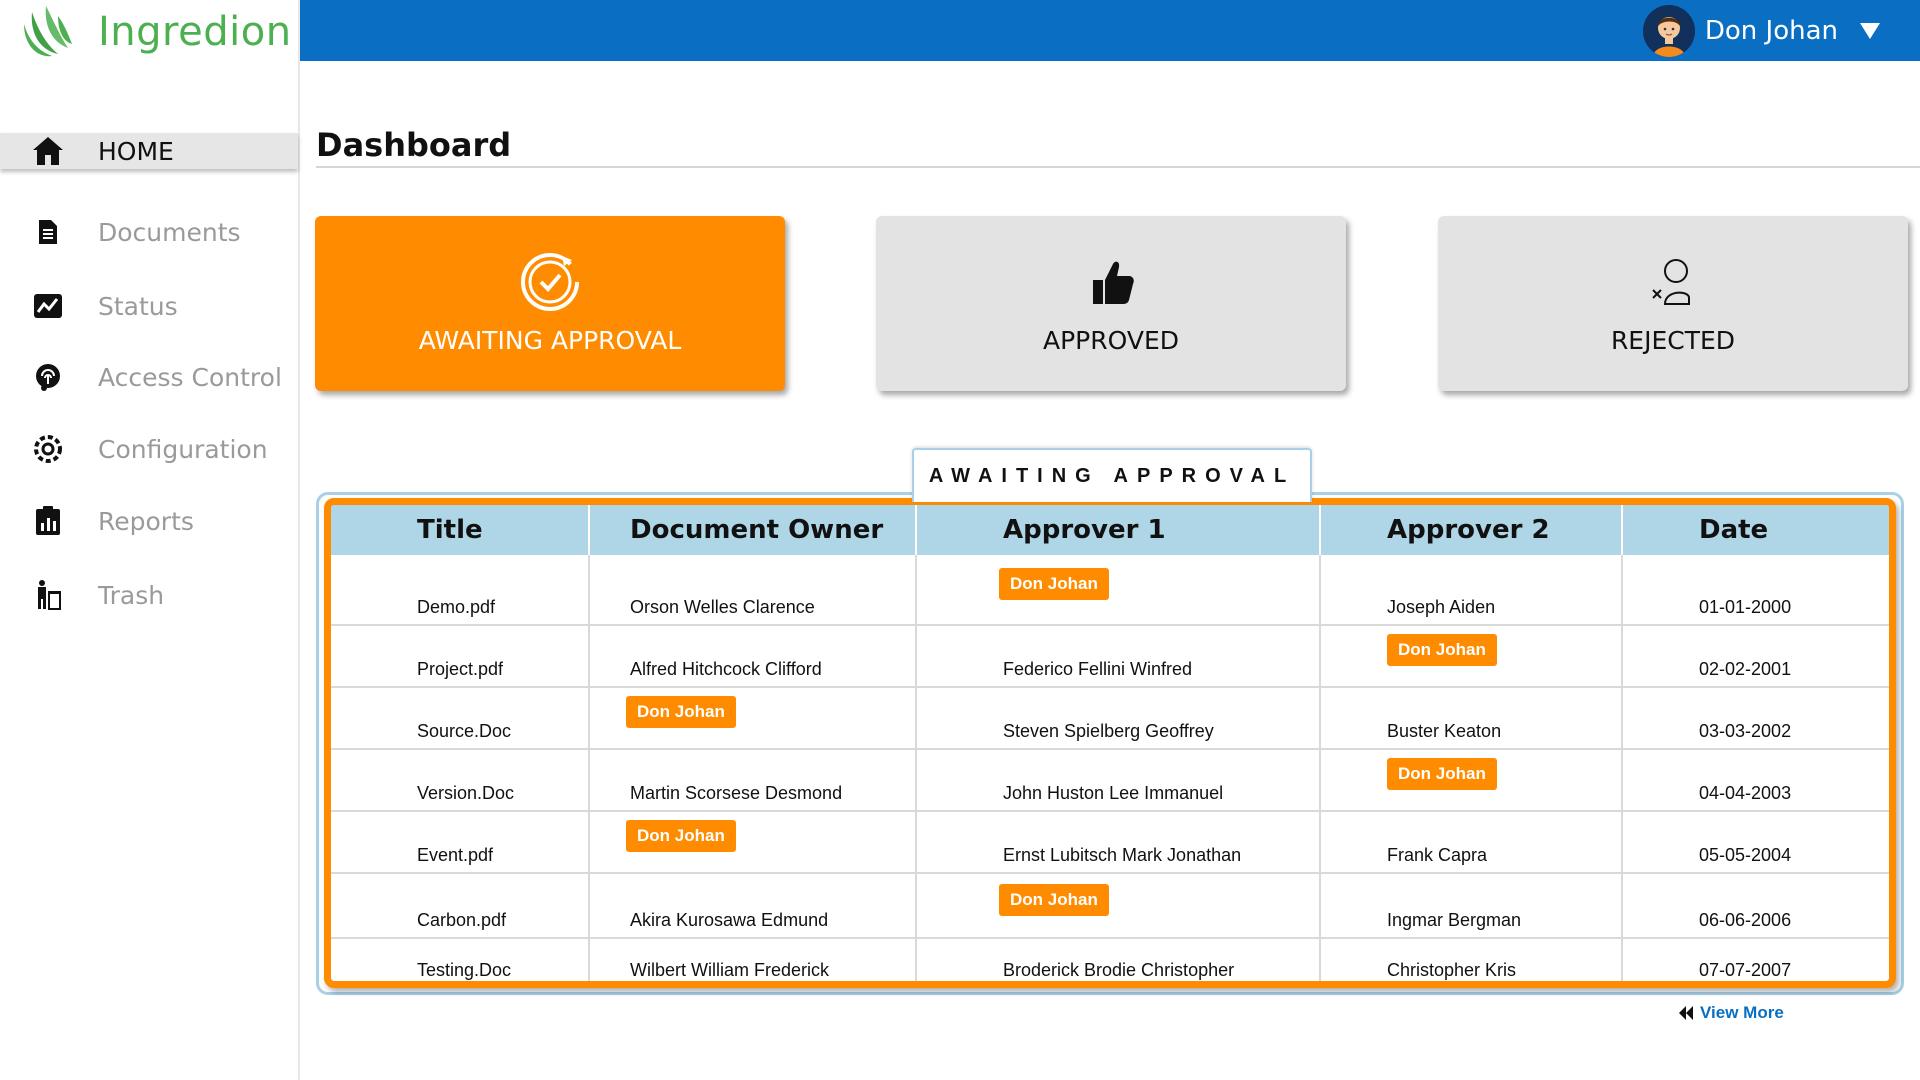  I want to click on cell-text: 05-05-2004, so click(1745, 855).